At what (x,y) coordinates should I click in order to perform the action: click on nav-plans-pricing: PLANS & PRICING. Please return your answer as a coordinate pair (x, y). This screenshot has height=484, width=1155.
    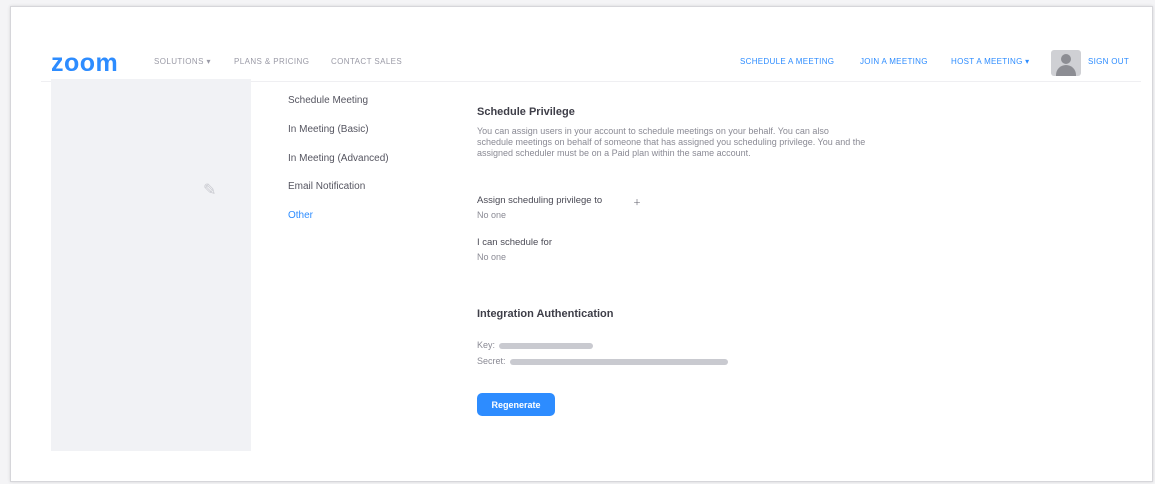
    Looking at the image, I should click on (271, 61).